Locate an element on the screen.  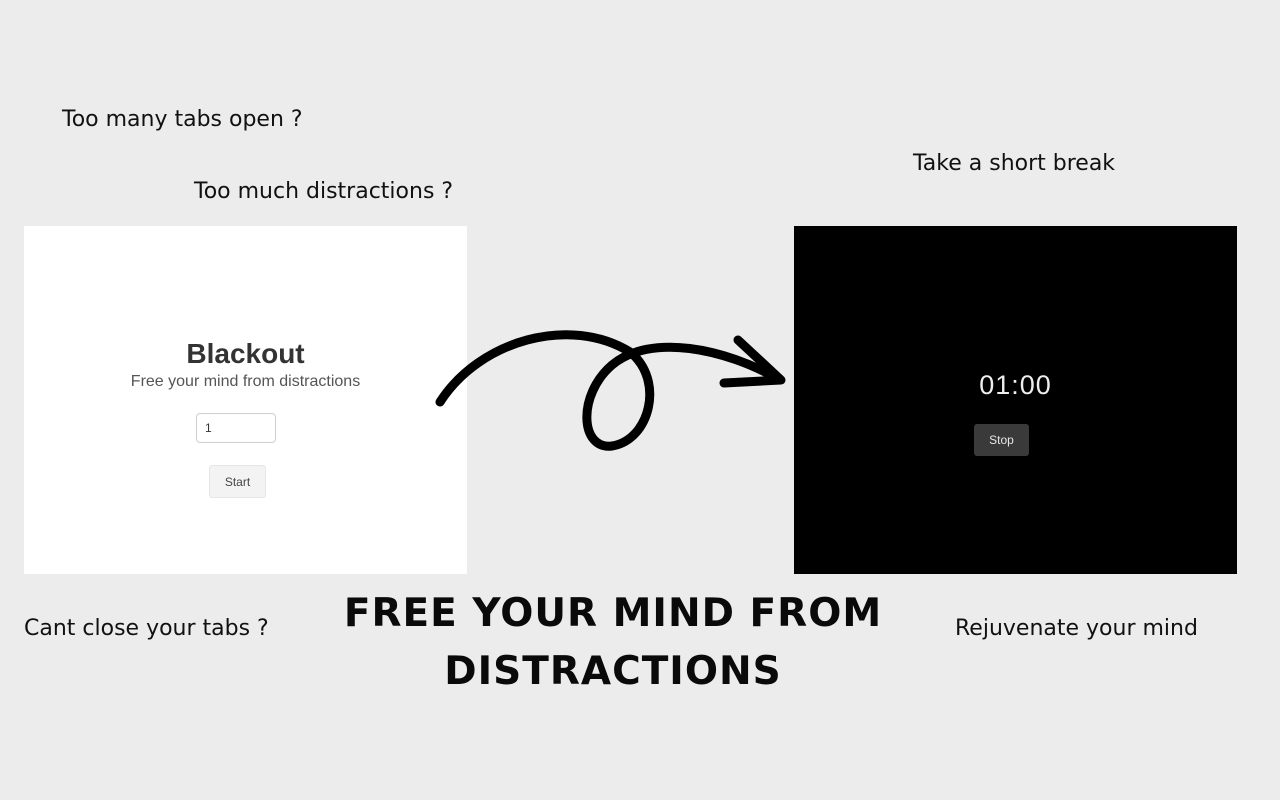
caption-cant-close: Cant close your tabs ? is located at coordinates (146, 628).